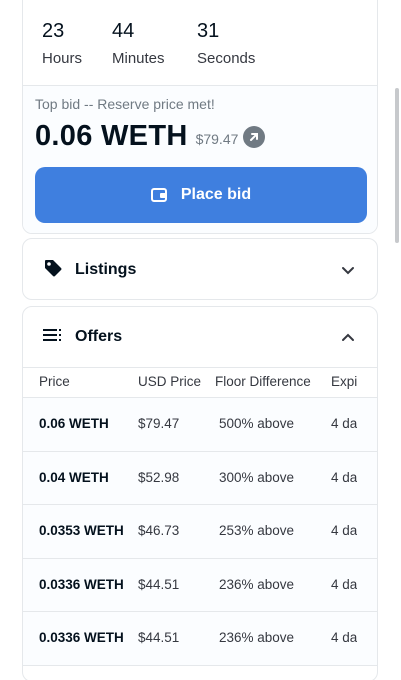 This screenshot has width=401, height=680. I want to click on timer-seconds-label: Seconds, so click(226, 58).